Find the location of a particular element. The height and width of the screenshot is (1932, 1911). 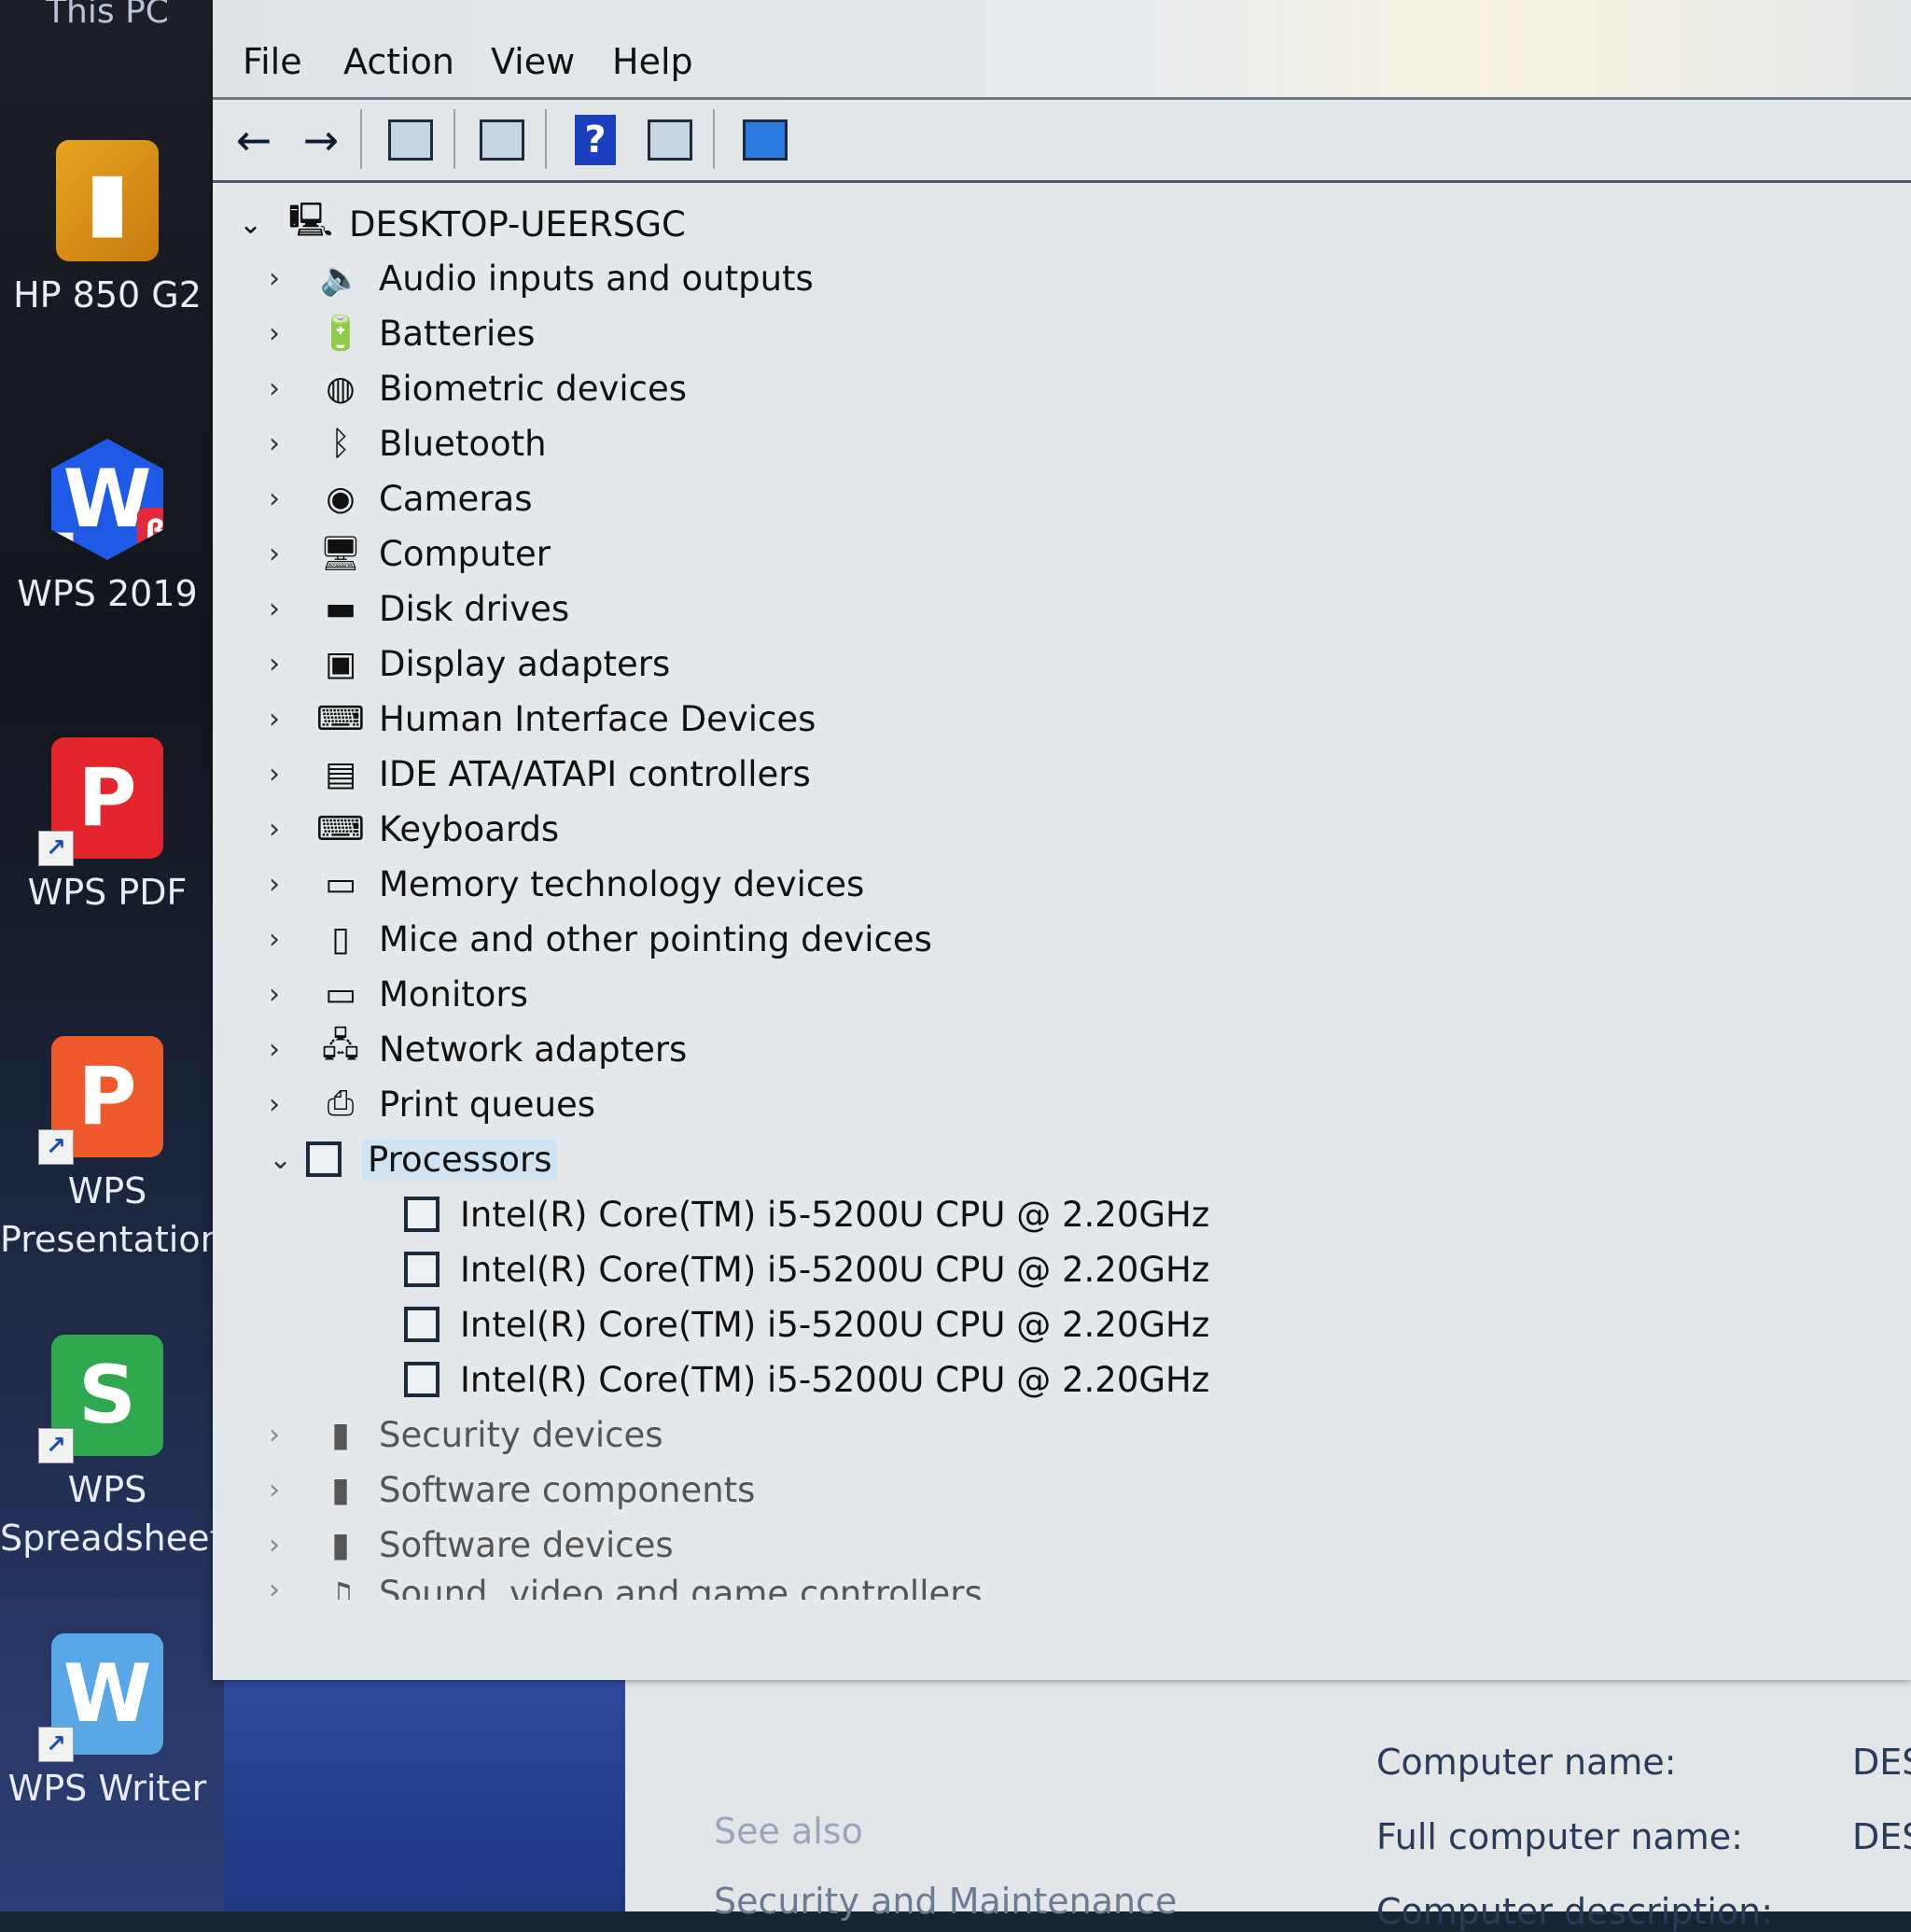

scan-hardware-changes-button is located at coordinates (765, 140).